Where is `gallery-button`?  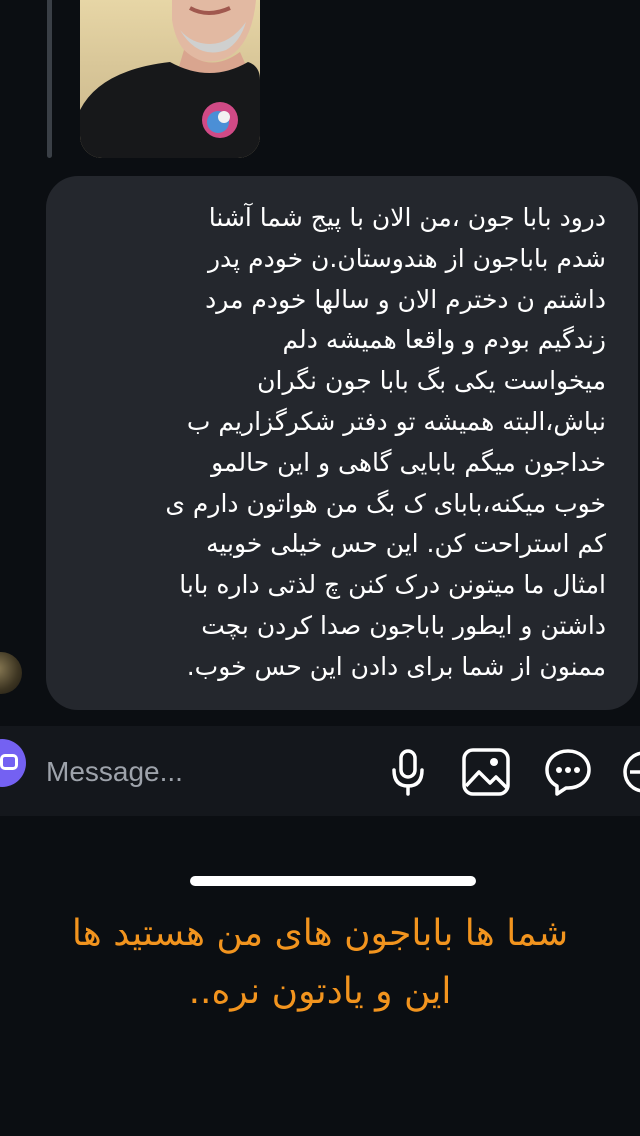
gallery-button is located at coordinates (486, 772).